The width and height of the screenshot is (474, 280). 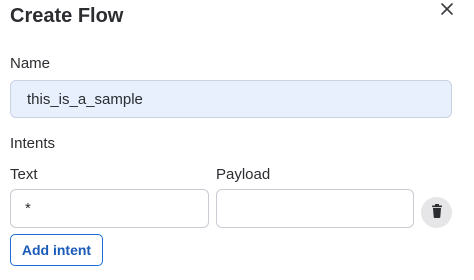 I want to click on name-input, so click(x=231, y=99).